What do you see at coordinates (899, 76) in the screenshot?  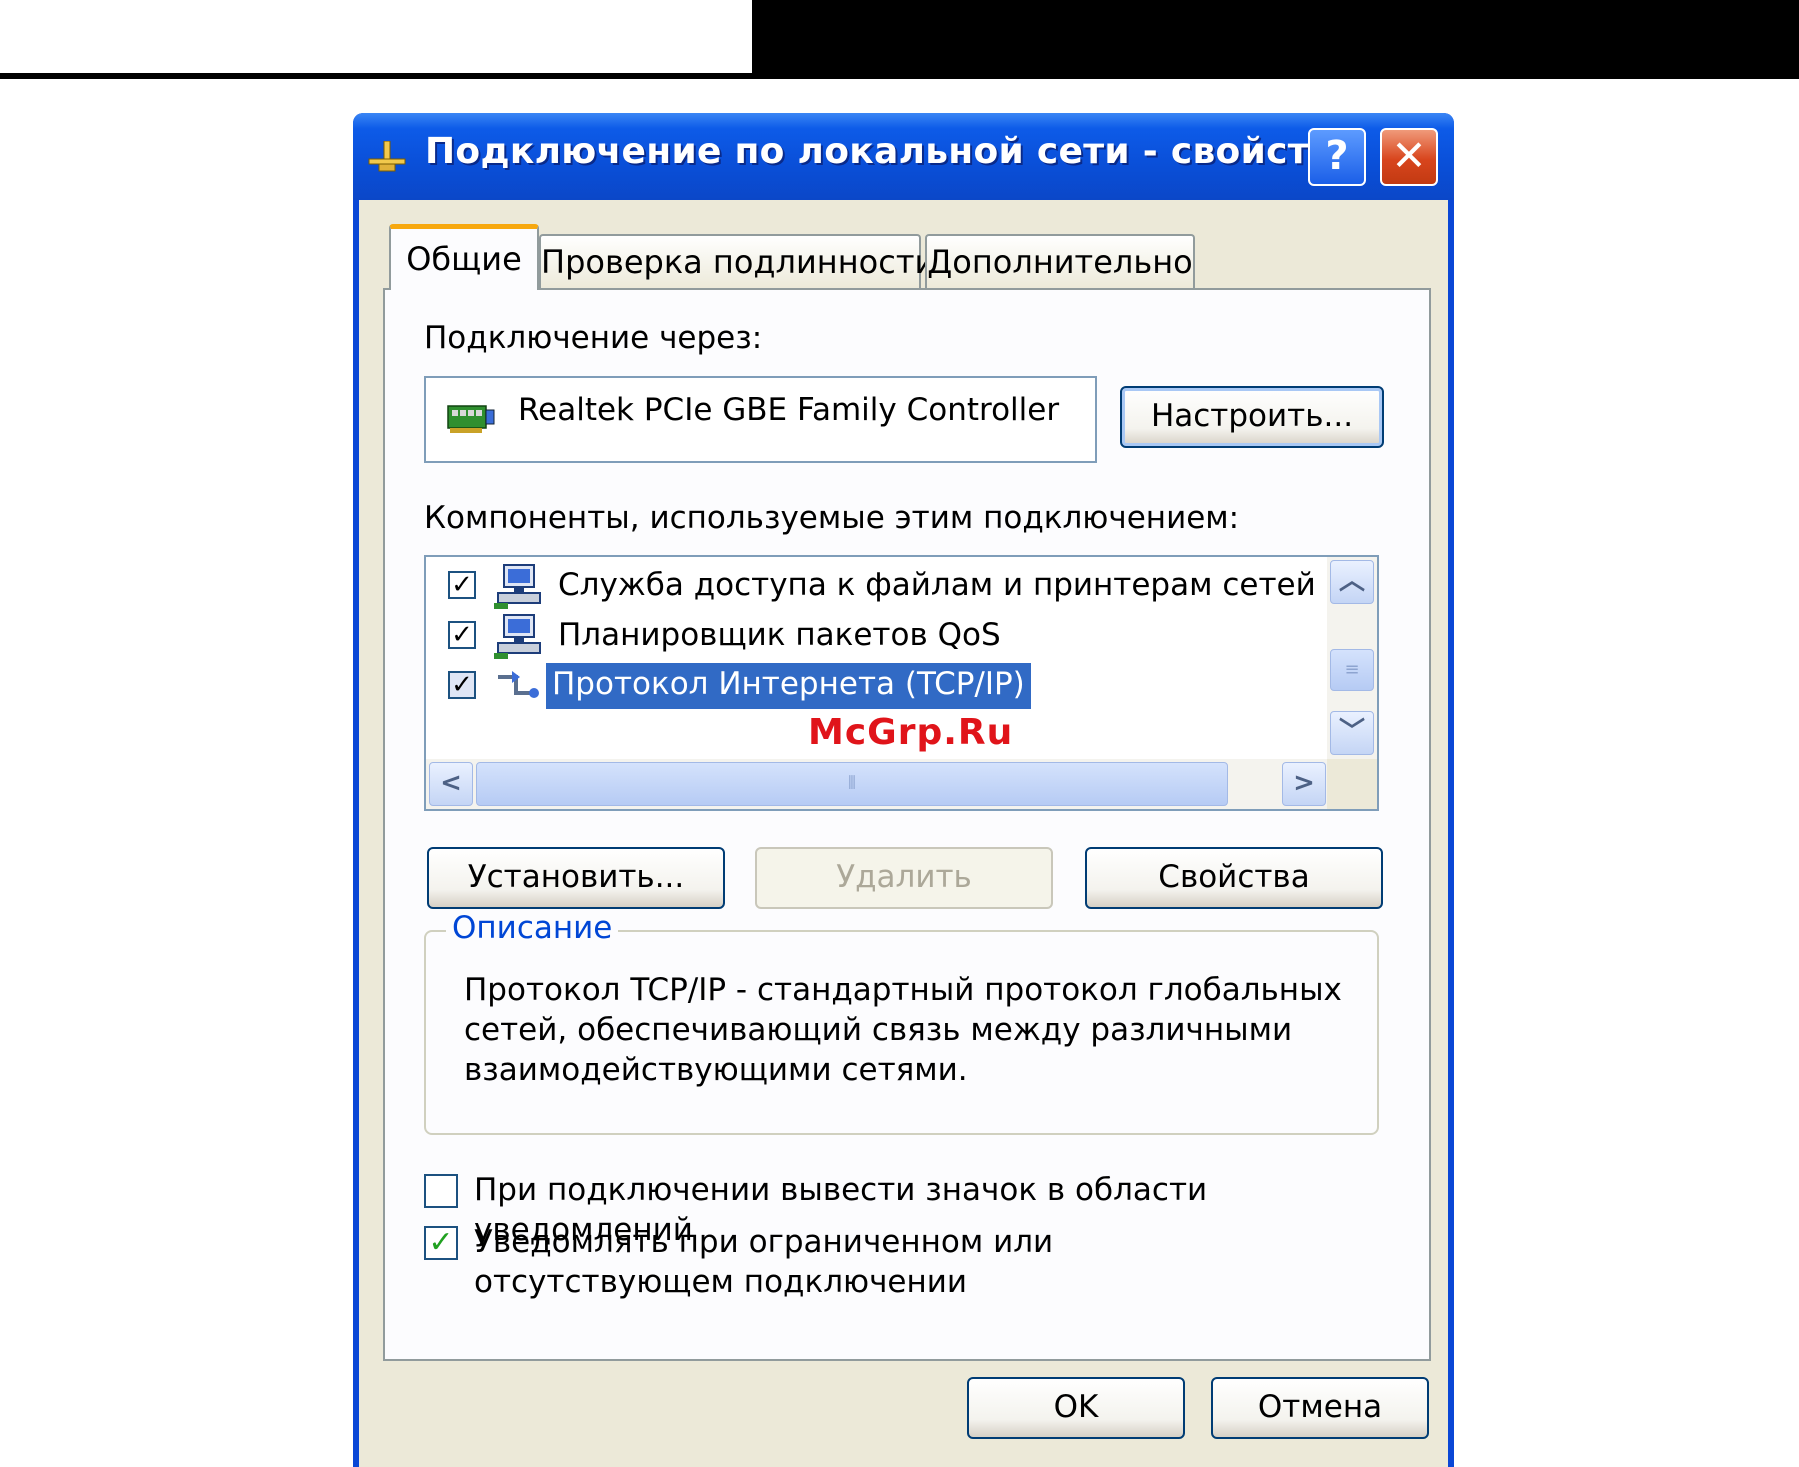 I see `page-header-rule` at bounding box center [899, 76].